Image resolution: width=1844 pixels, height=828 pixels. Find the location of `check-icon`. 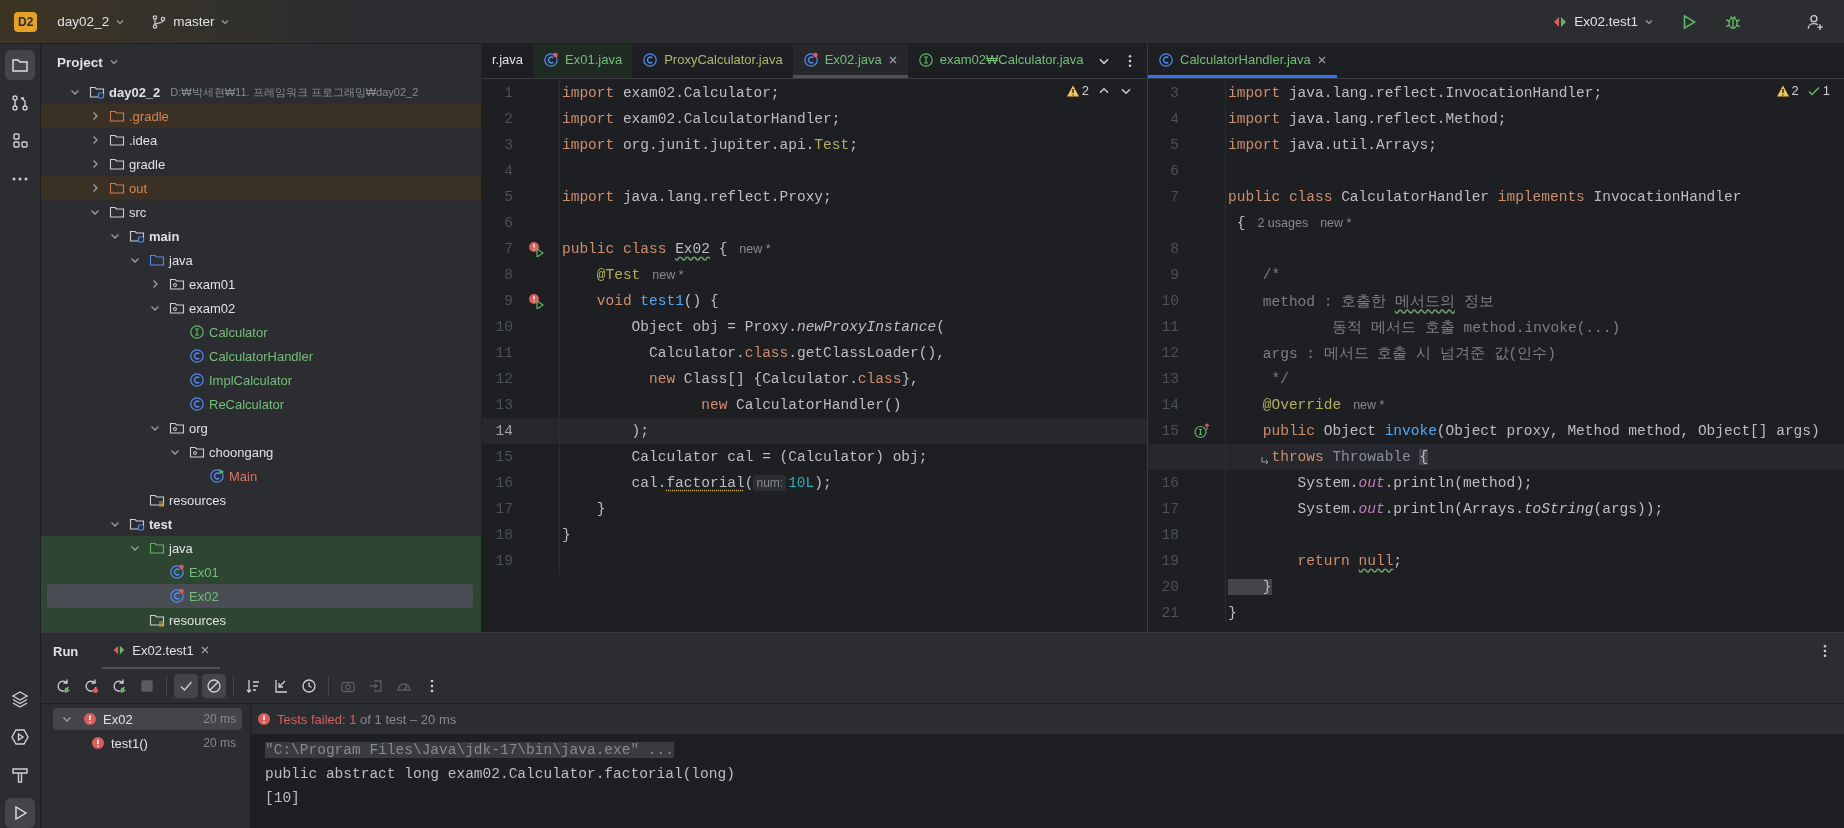

check-icon is located at coordinates (186, 686).